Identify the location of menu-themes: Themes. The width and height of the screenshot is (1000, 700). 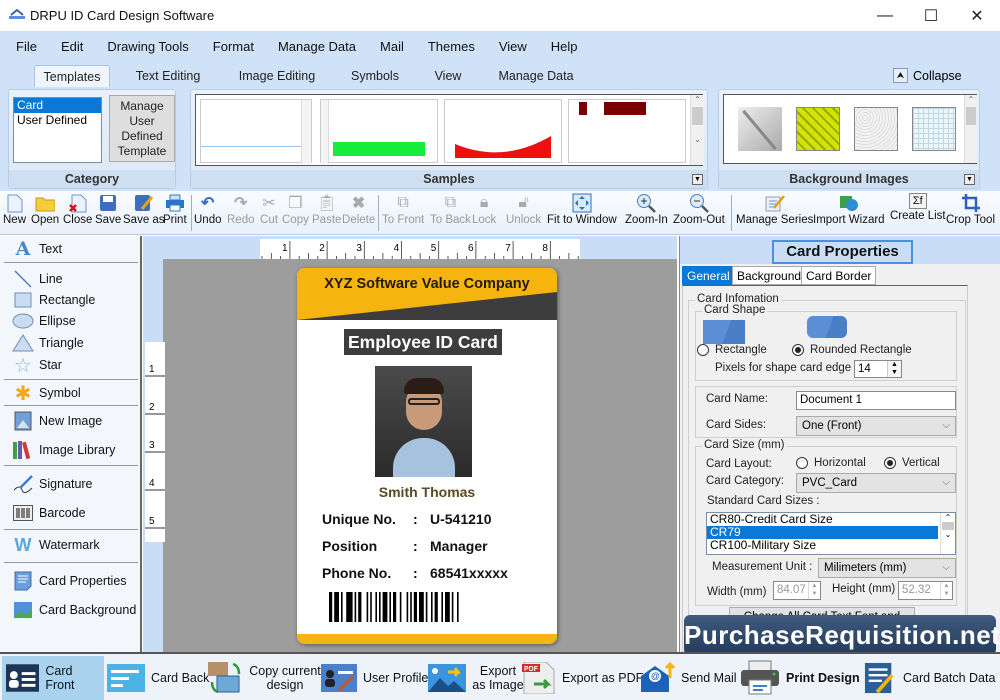
(451, 46).